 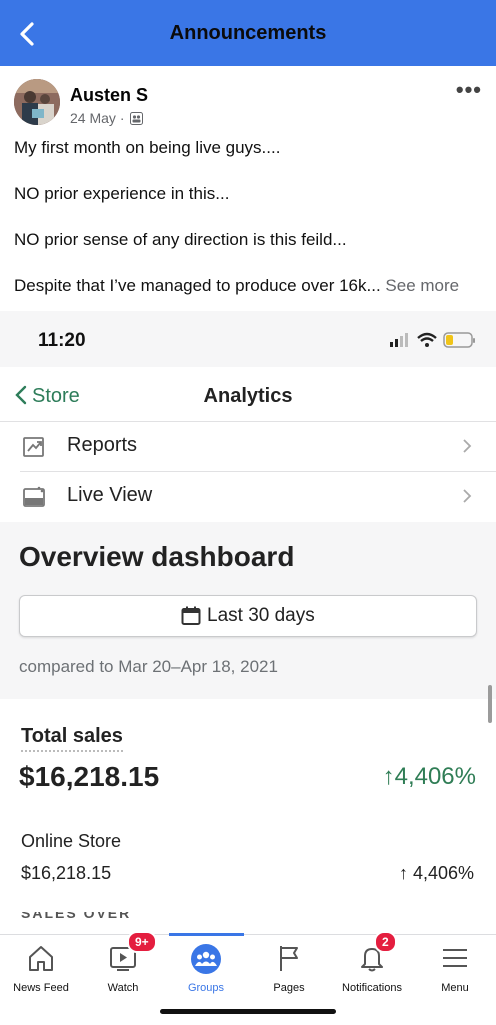 What do you see at coordinates (71, 841) in the screenshot?
I see `online-store-label: Online Store` at bounding box center [71, 841].